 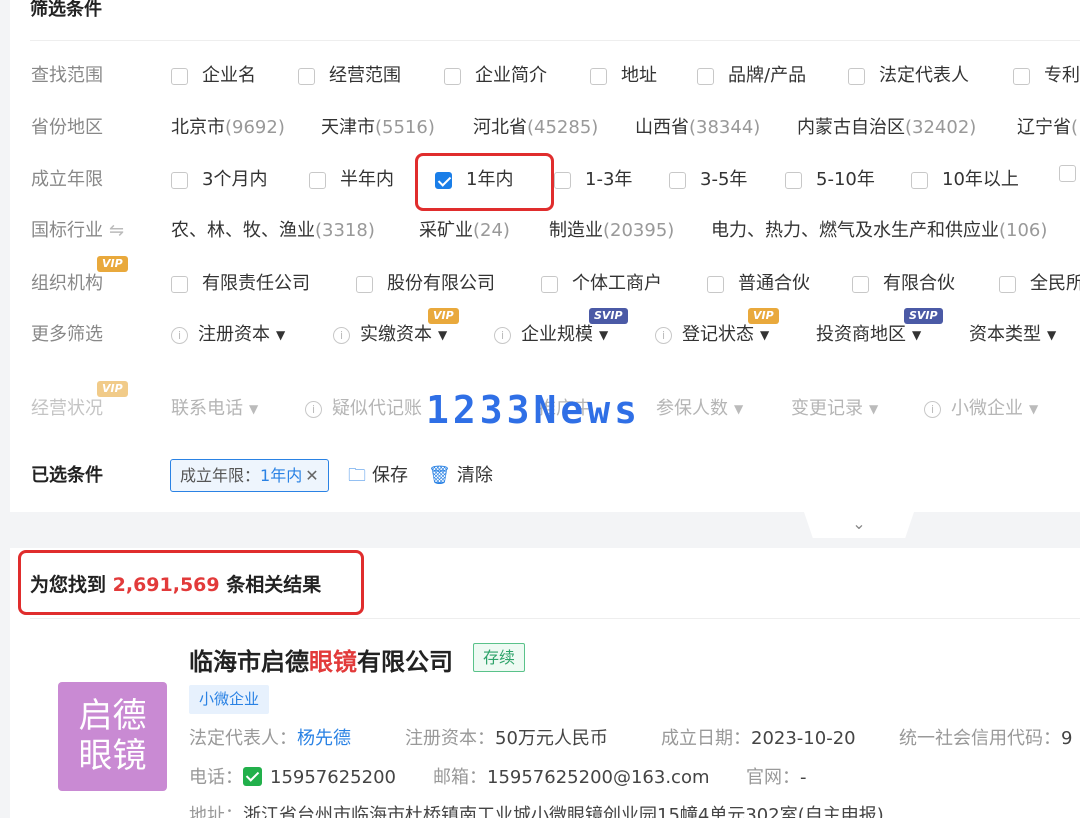 What do you see at coordinates (425, 284) in the screenshot?
I see `org-option: 股份有限公司` at bounding box center [425, 284].